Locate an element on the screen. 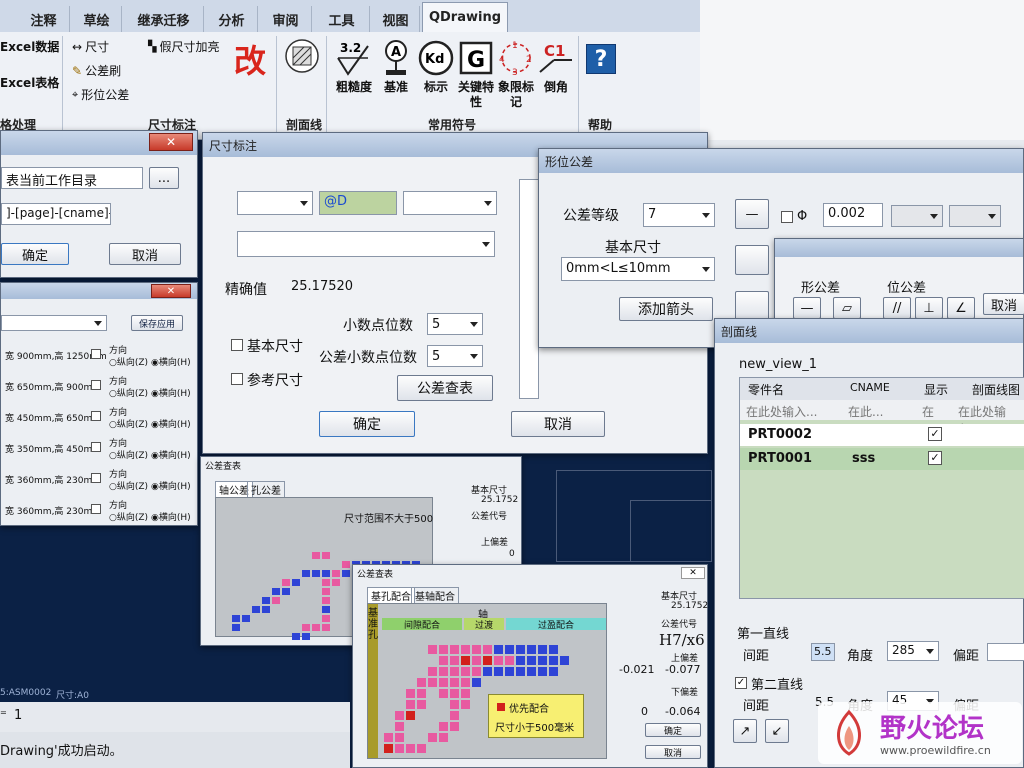  tolerance-brush-button: ✎ 公差刷 is located at coordinates (96, 70).